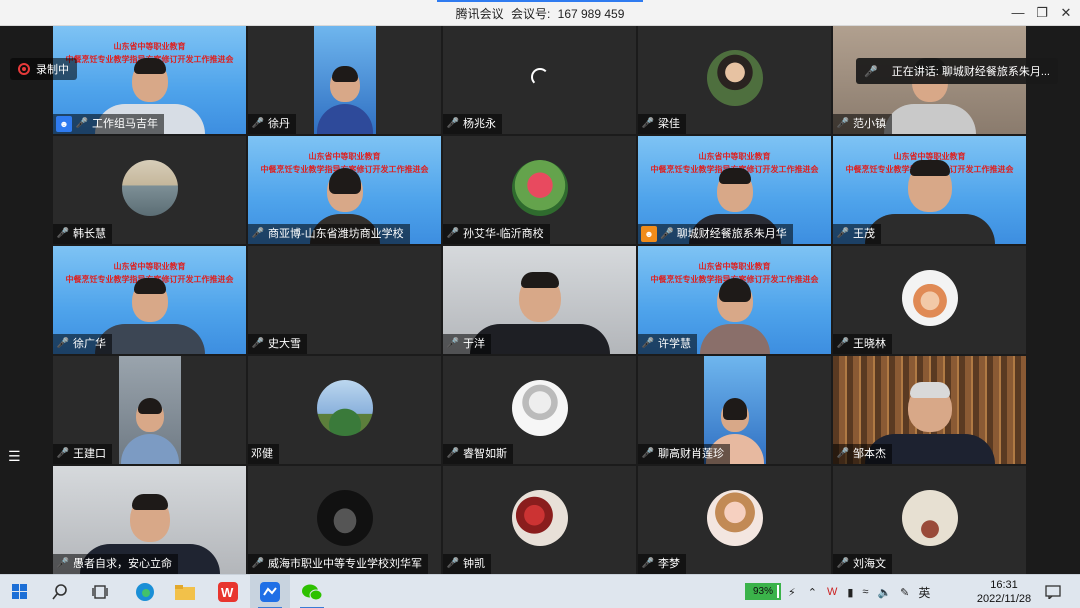 The image size is (1080, 608). I want to click on participant-name: 邓健, so click(262, 454).